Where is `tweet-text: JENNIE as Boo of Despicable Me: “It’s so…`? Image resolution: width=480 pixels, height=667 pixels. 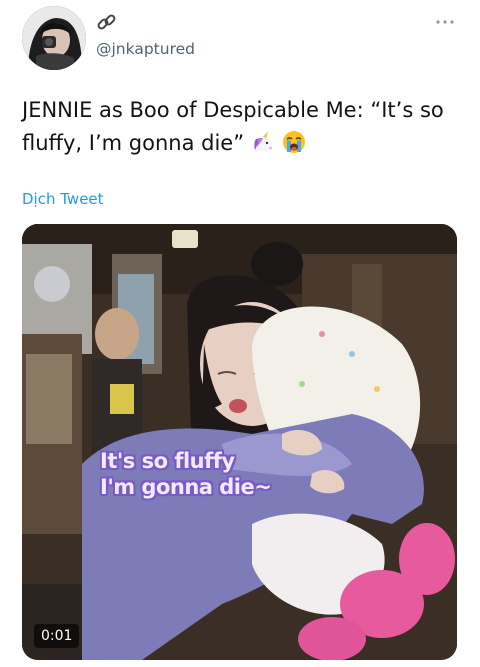
tweet-text: JENNIE as Boo of Despicable Me: “It’s so… is located at coordinates (242, 129).